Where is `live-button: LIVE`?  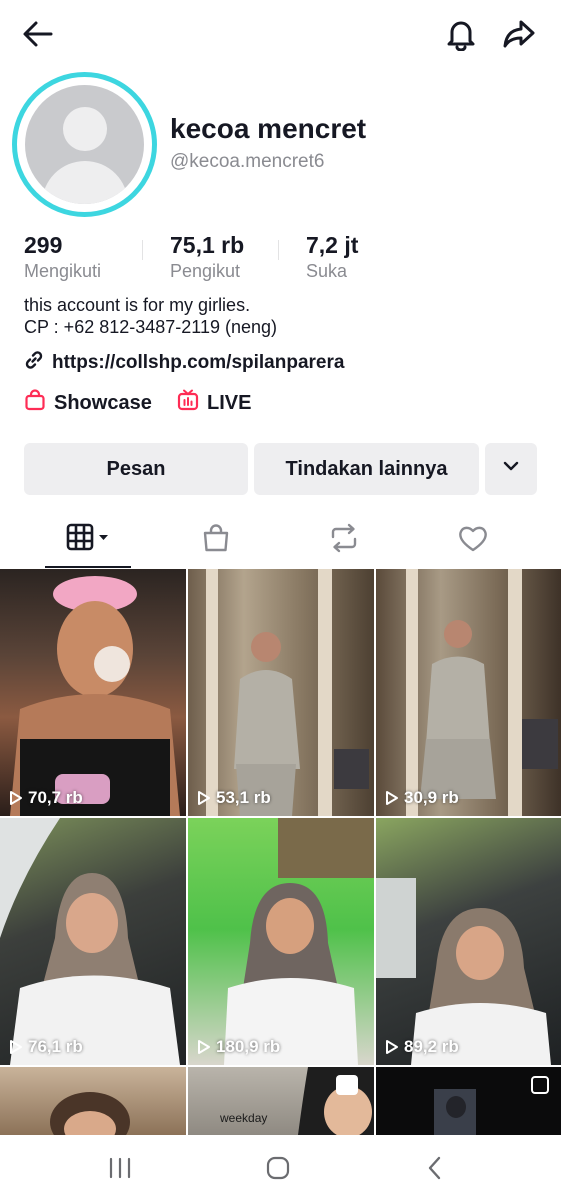 live-button: LIVE is located at coordinates (214, 403).